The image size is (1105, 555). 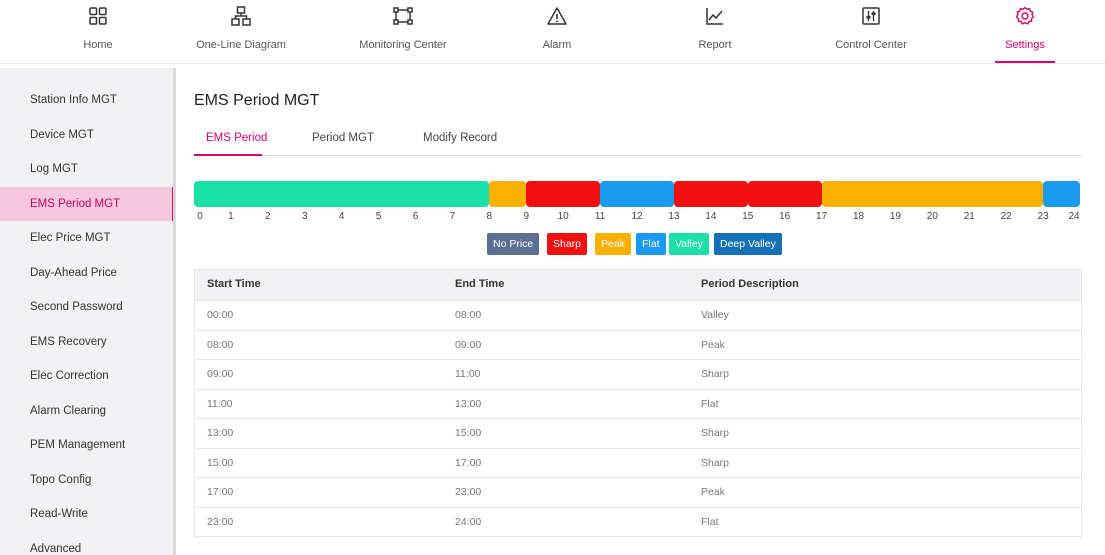 What do you see at coordinates (513, 244) in the screenshot?
I see `legend-no-price: No Price` at bounding box center [513, 244].